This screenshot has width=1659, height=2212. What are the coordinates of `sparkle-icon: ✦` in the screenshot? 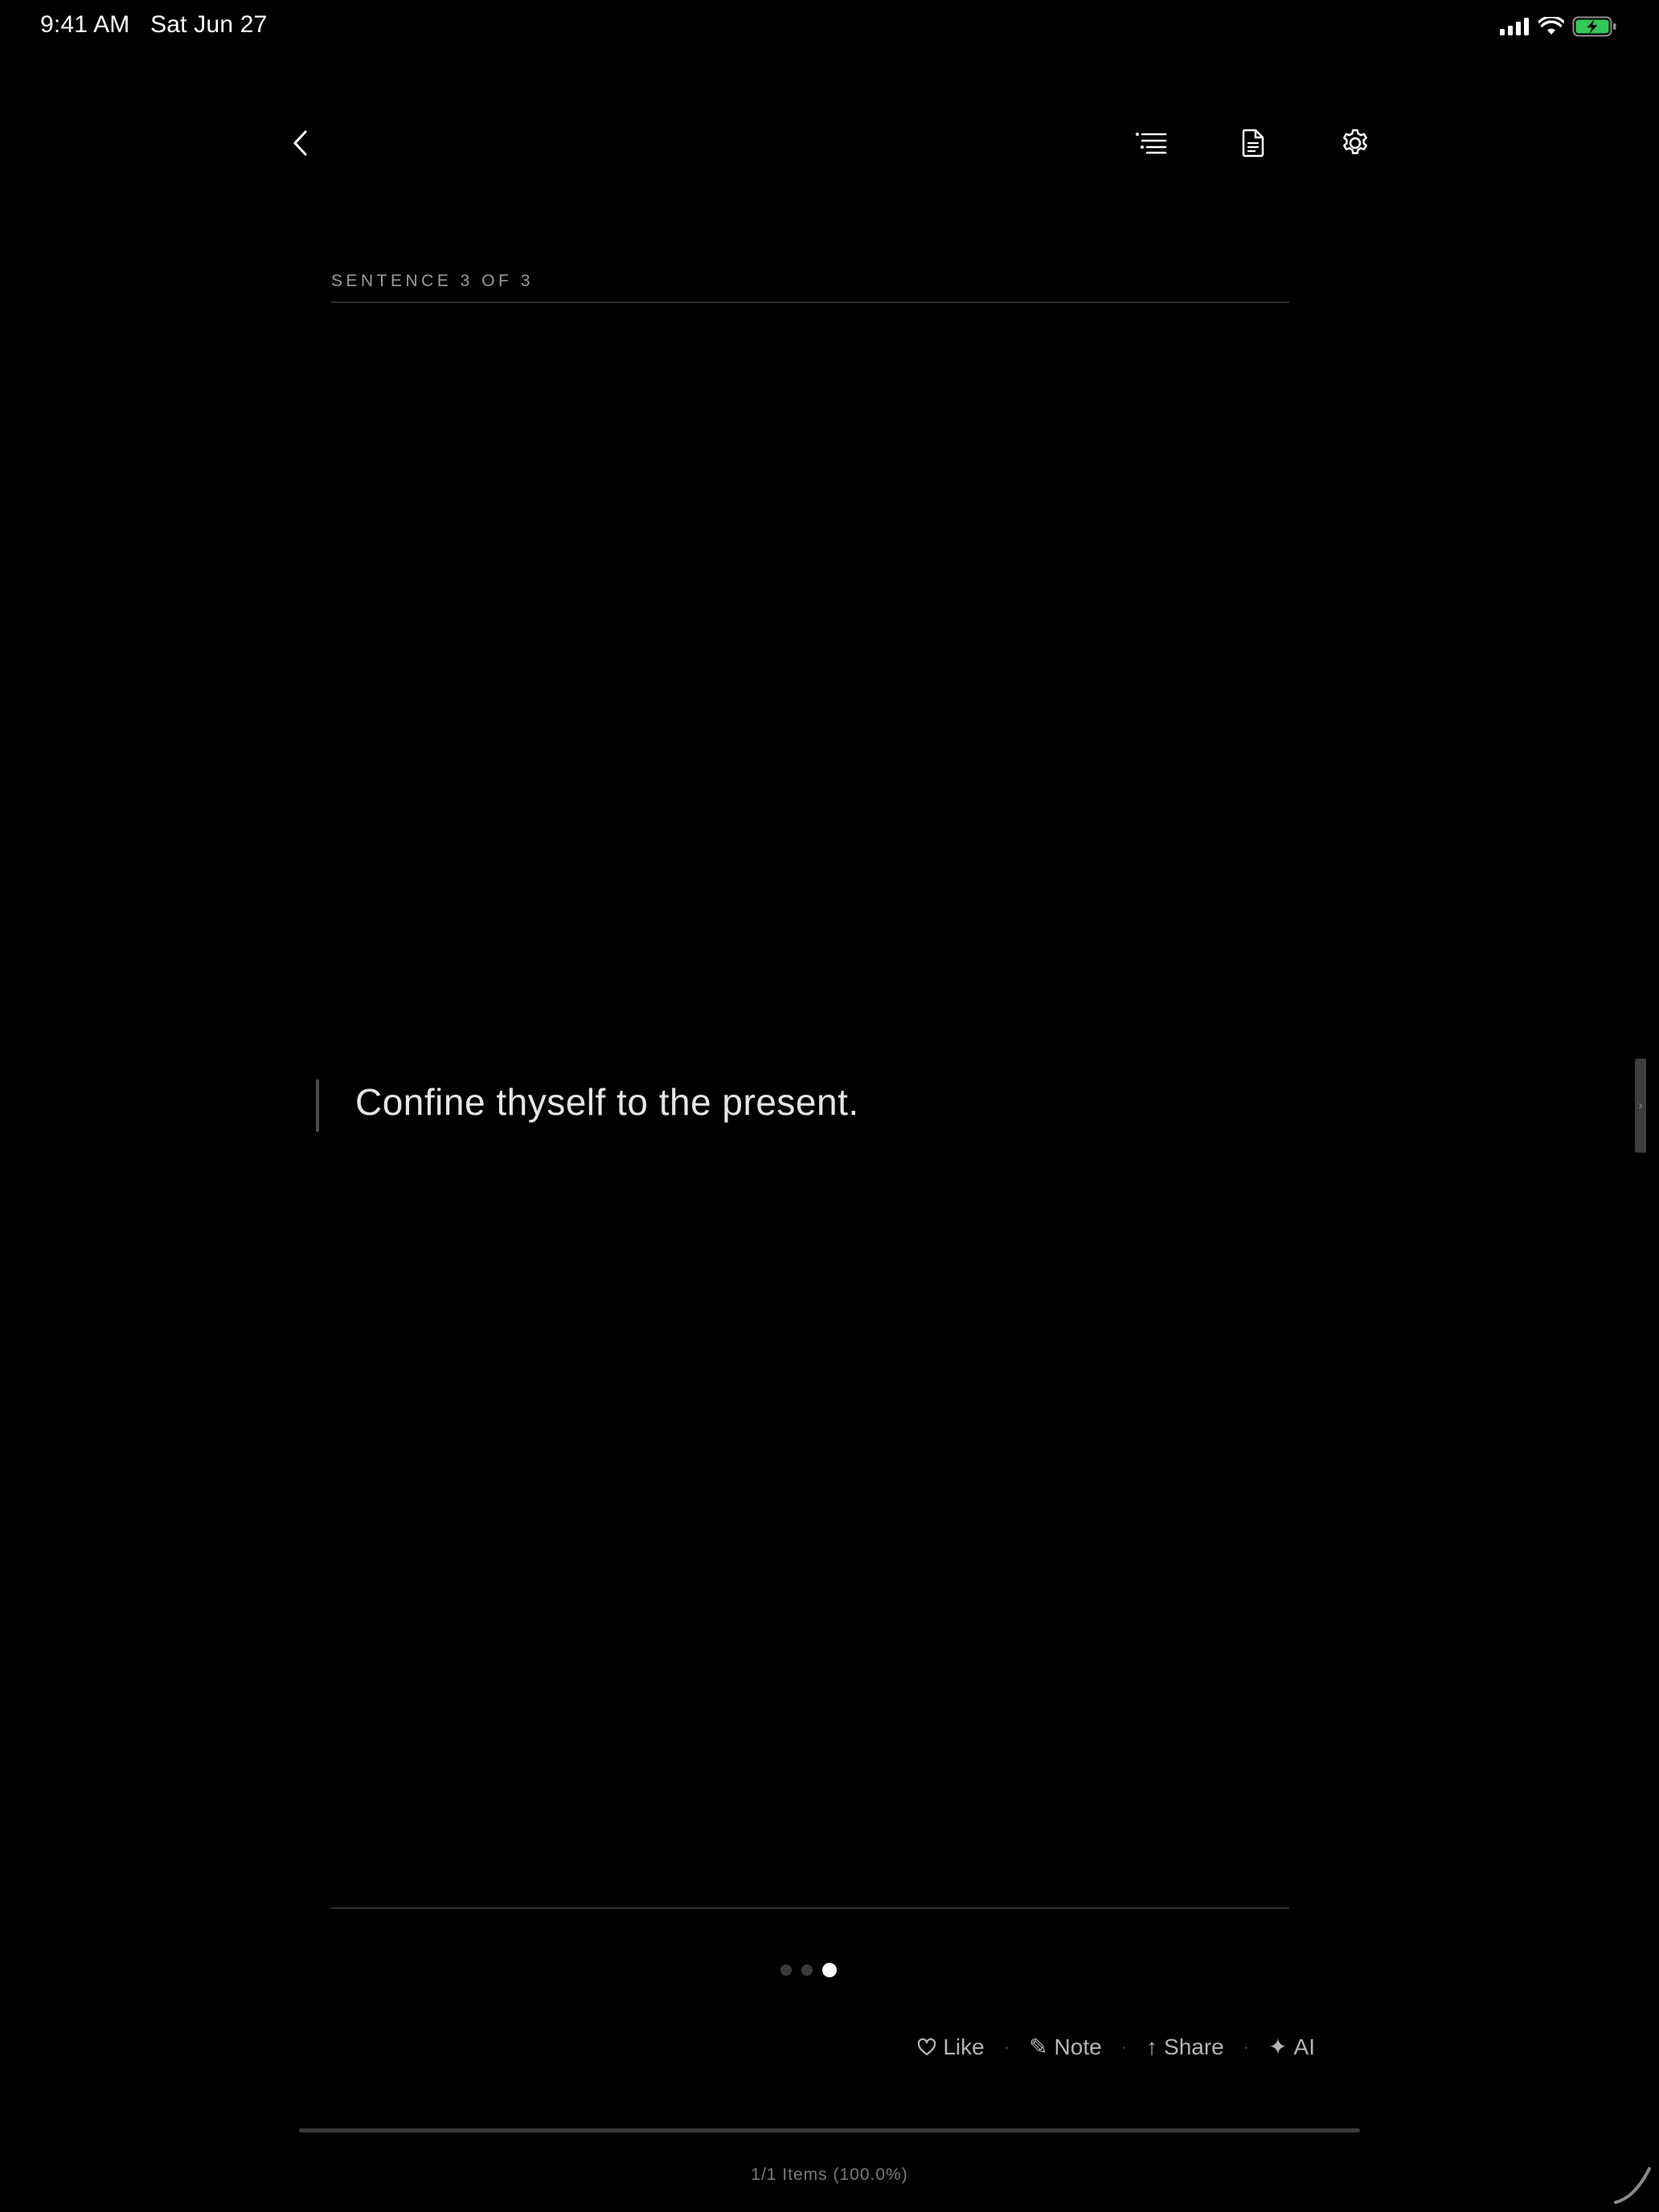 It's located at (1278, 2047).